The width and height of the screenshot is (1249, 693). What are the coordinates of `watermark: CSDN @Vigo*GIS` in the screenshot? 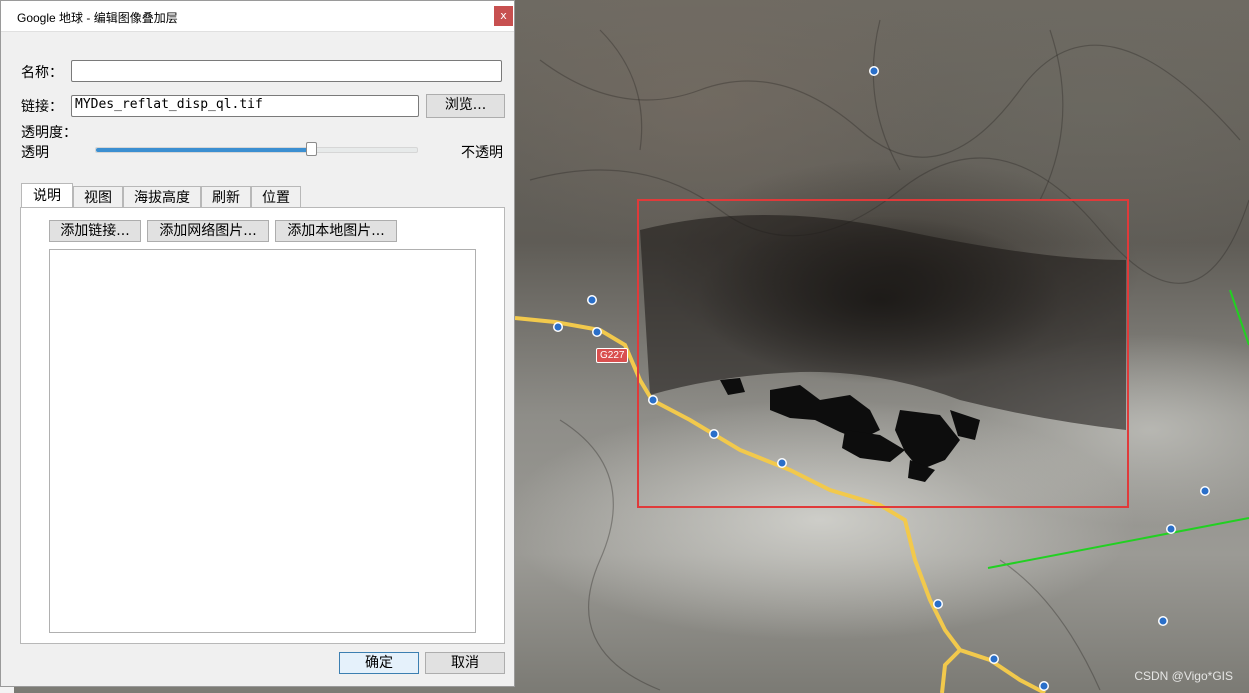 It's located at (1183, 676).